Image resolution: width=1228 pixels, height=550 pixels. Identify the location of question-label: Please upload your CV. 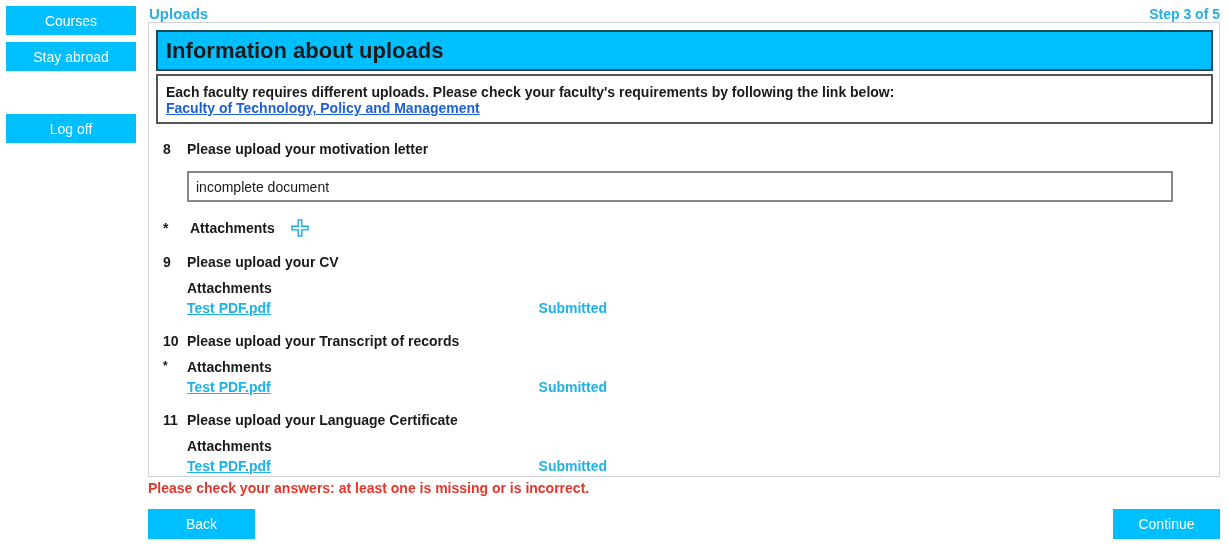
(263, 262).